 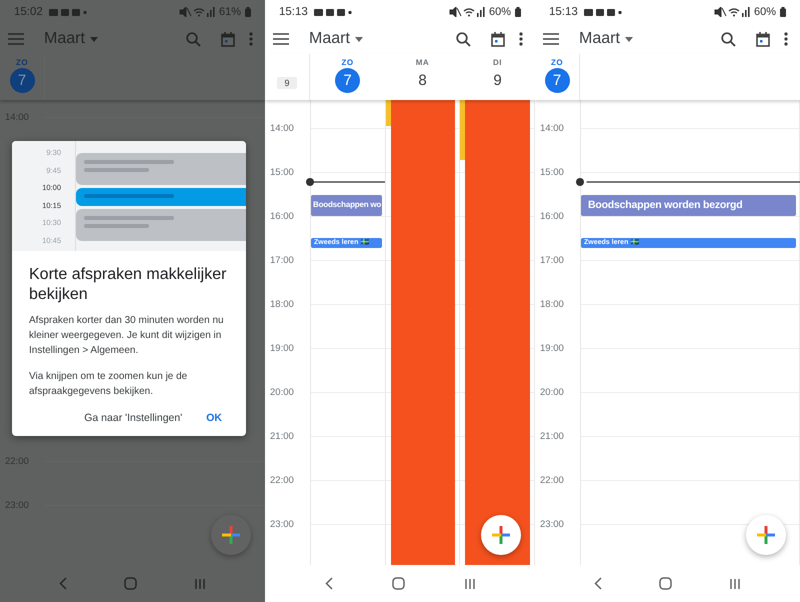 I want to click on event-chip: Boodschappen wo, so click(x=346, y=205).